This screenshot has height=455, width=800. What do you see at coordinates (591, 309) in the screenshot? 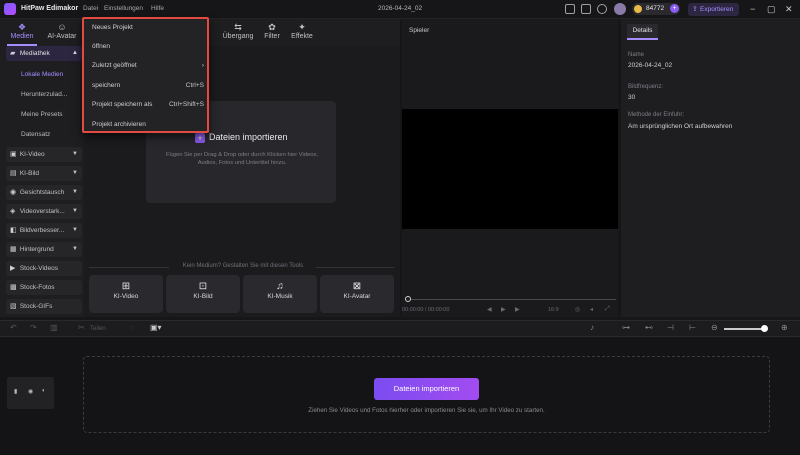
I see `volume-icon: ◂` at bounding box center [591, 309].